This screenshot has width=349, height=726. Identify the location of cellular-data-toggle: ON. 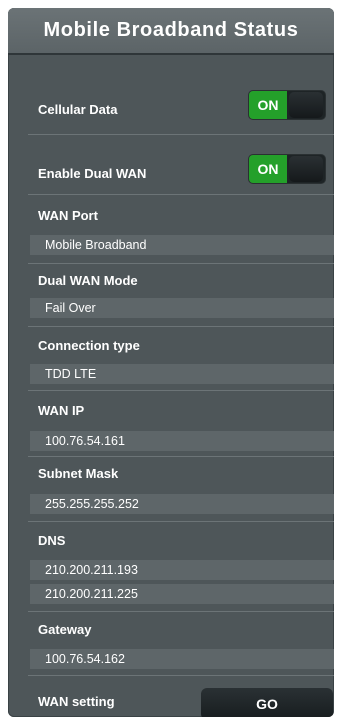
(287, 105).